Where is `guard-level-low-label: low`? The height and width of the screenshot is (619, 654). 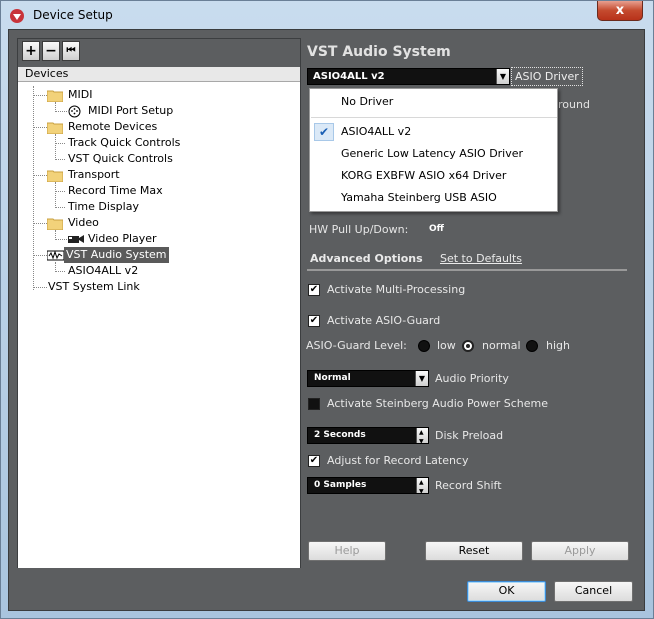
guard-level-low-label: low is located at coordinates (446, 345).